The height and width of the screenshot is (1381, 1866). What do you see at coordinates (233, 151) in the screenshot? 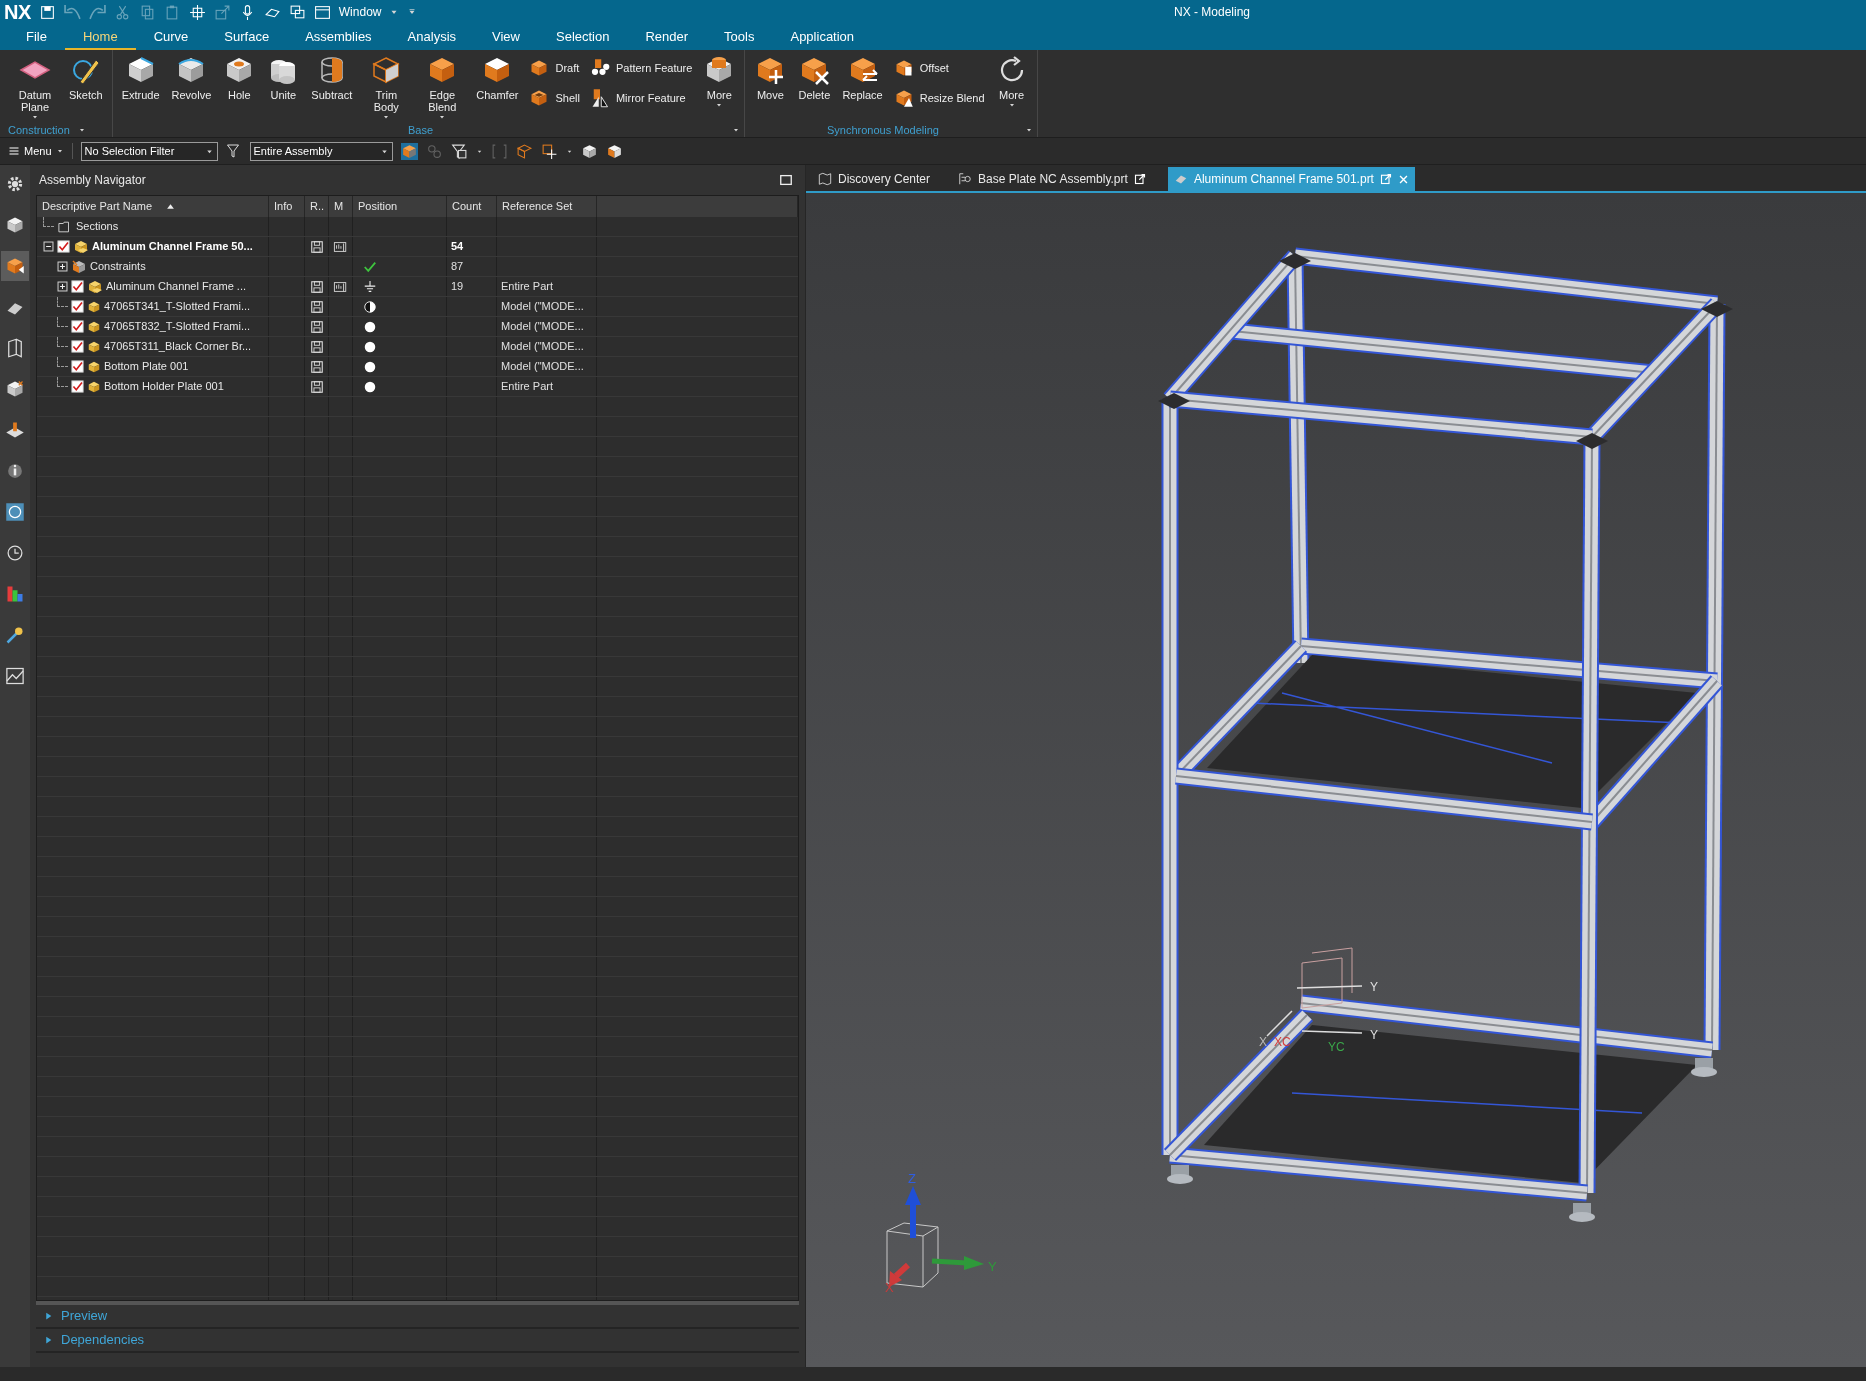
I see `filter-icon` at bounding box center [233, 151].